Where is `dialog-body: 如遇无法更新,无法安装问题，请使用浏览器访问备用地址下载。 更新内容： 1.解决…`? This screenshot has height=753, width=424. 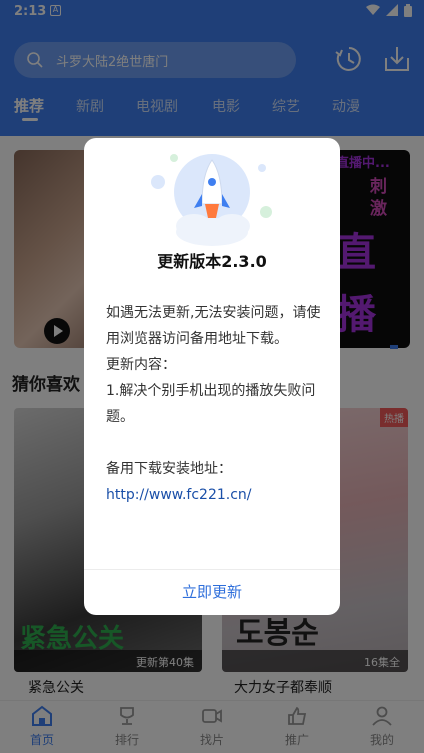 dialog-body: 如遇无法更新,无法安装问题，请使用浏览器访问备用地址下载。 更新内容： 1.解决… is located at coordinates (214, 404).